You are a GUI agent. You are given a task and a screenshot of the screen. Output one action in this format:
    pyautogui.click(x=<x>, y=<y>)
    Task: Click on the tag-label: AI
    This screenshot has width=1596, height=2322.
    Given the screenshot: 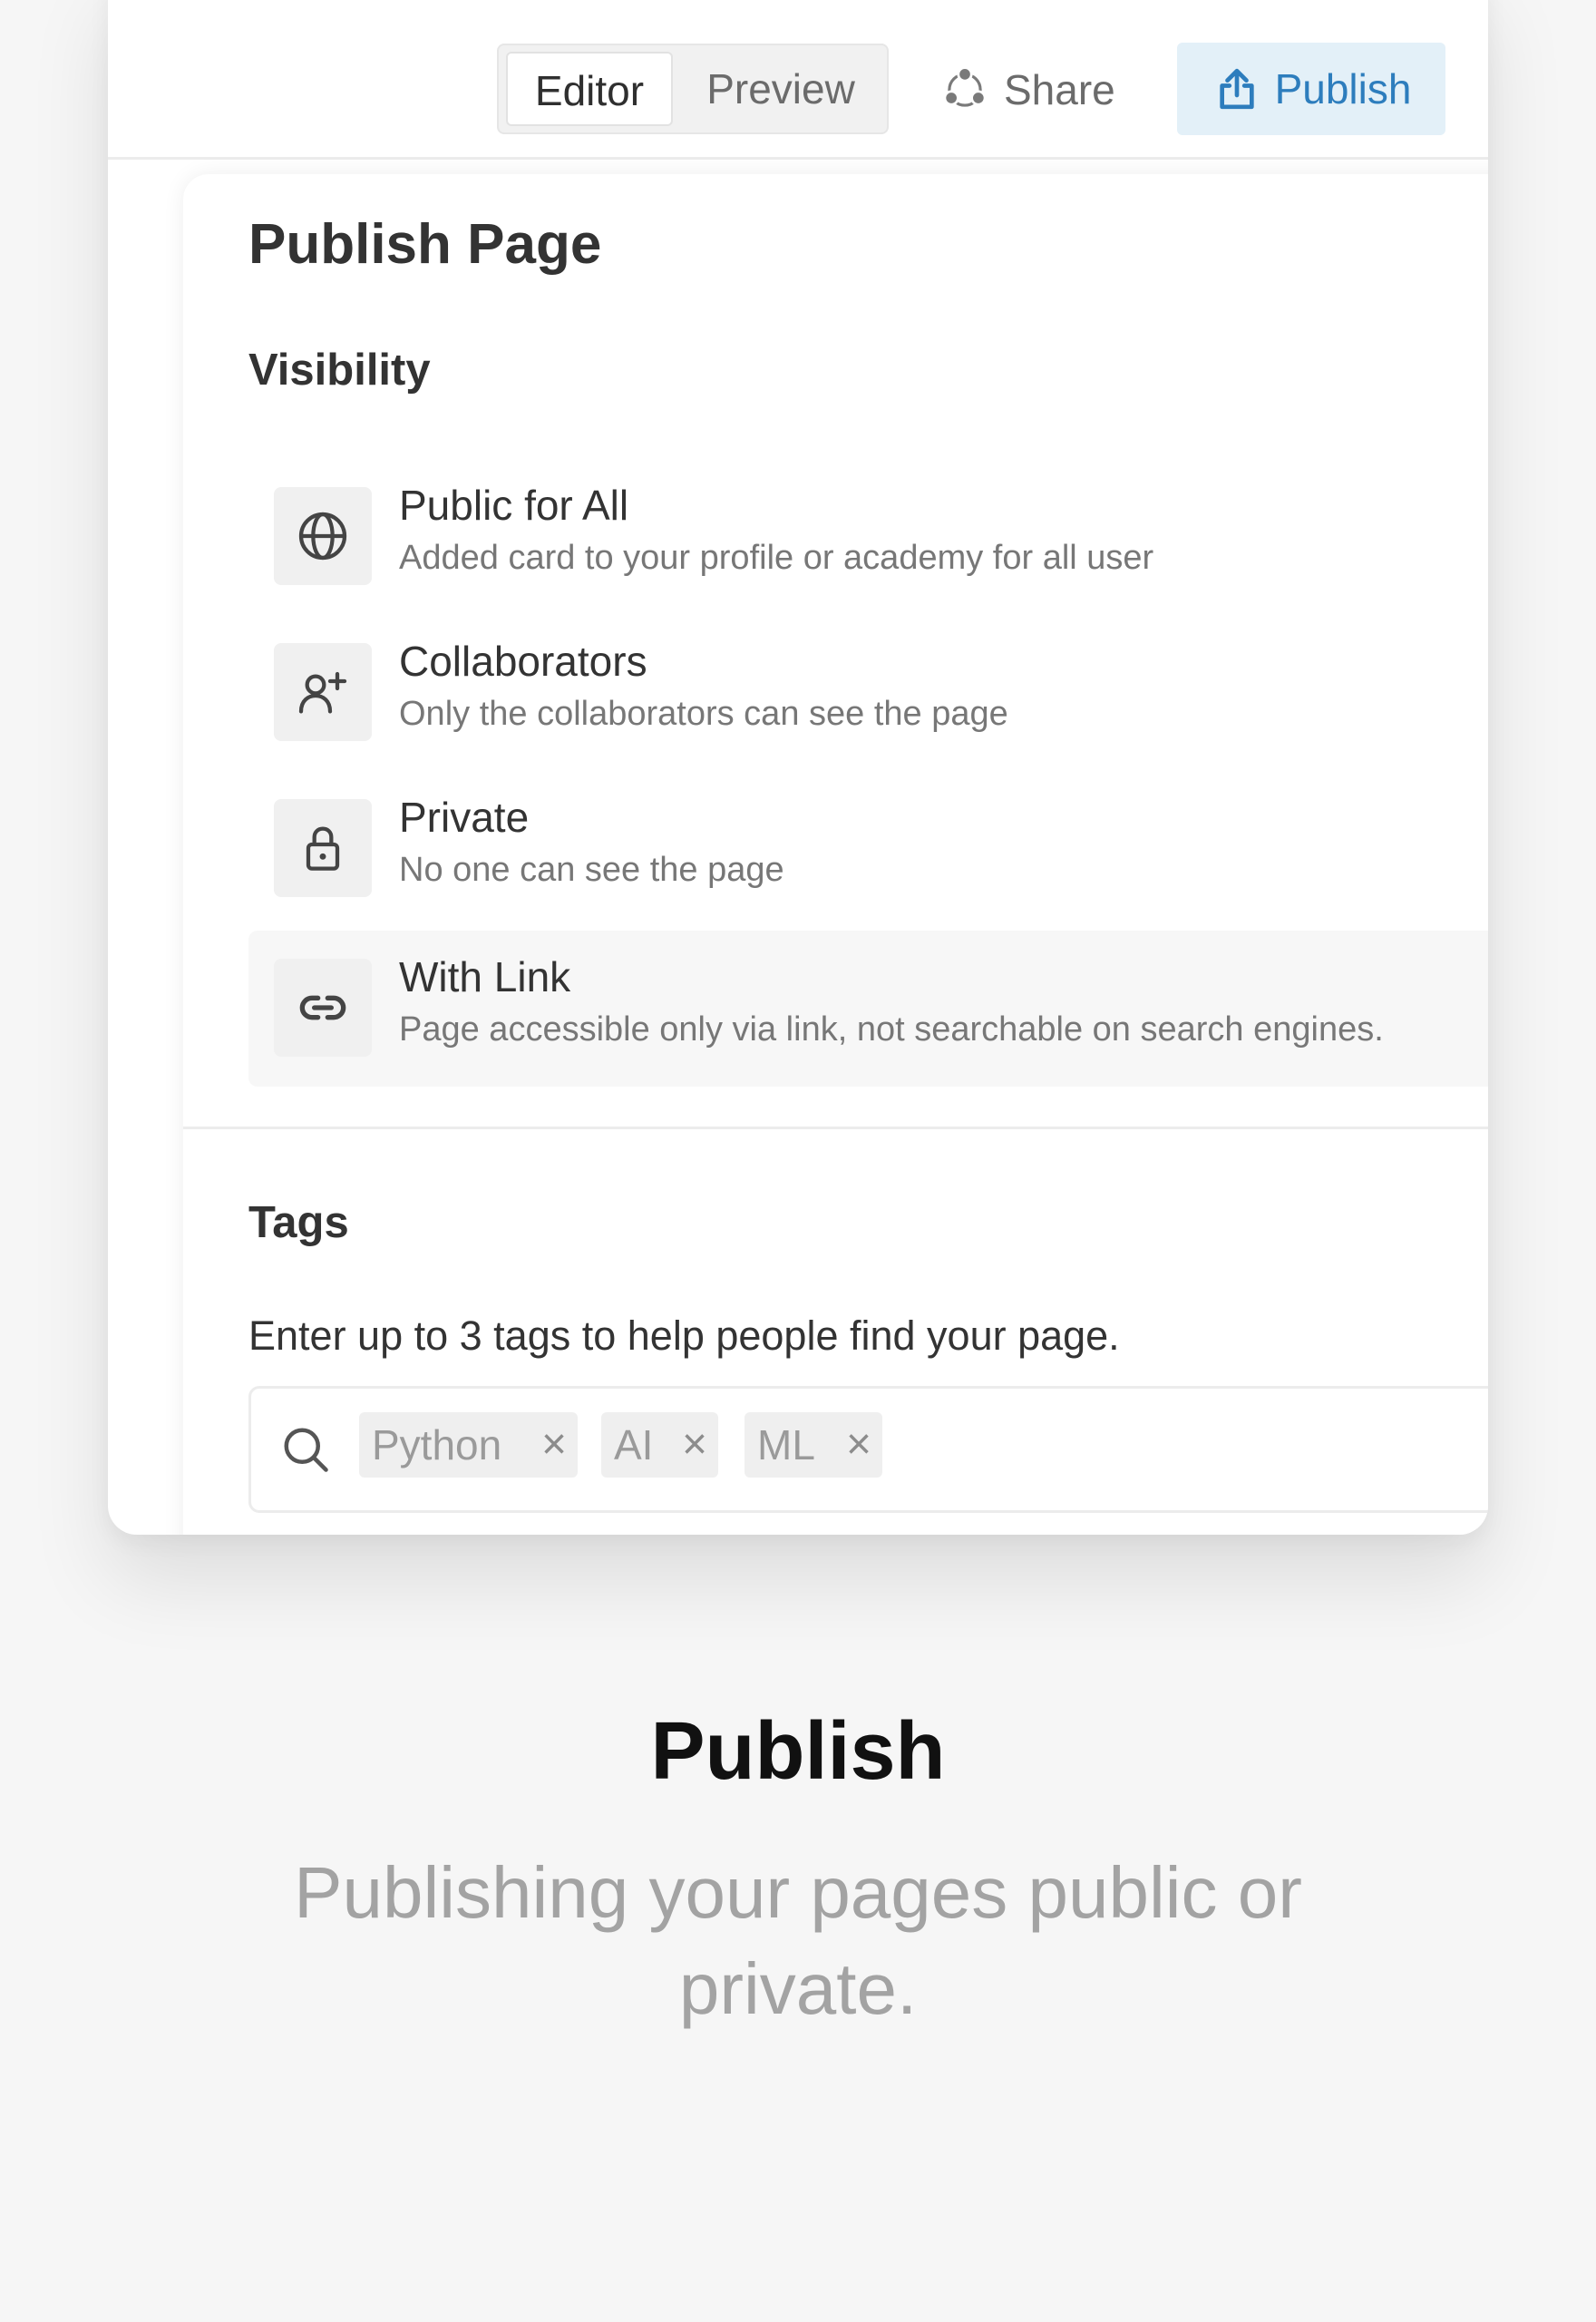 What is the action you would take?
    pyautogui.click(x=634, y=1444)
    